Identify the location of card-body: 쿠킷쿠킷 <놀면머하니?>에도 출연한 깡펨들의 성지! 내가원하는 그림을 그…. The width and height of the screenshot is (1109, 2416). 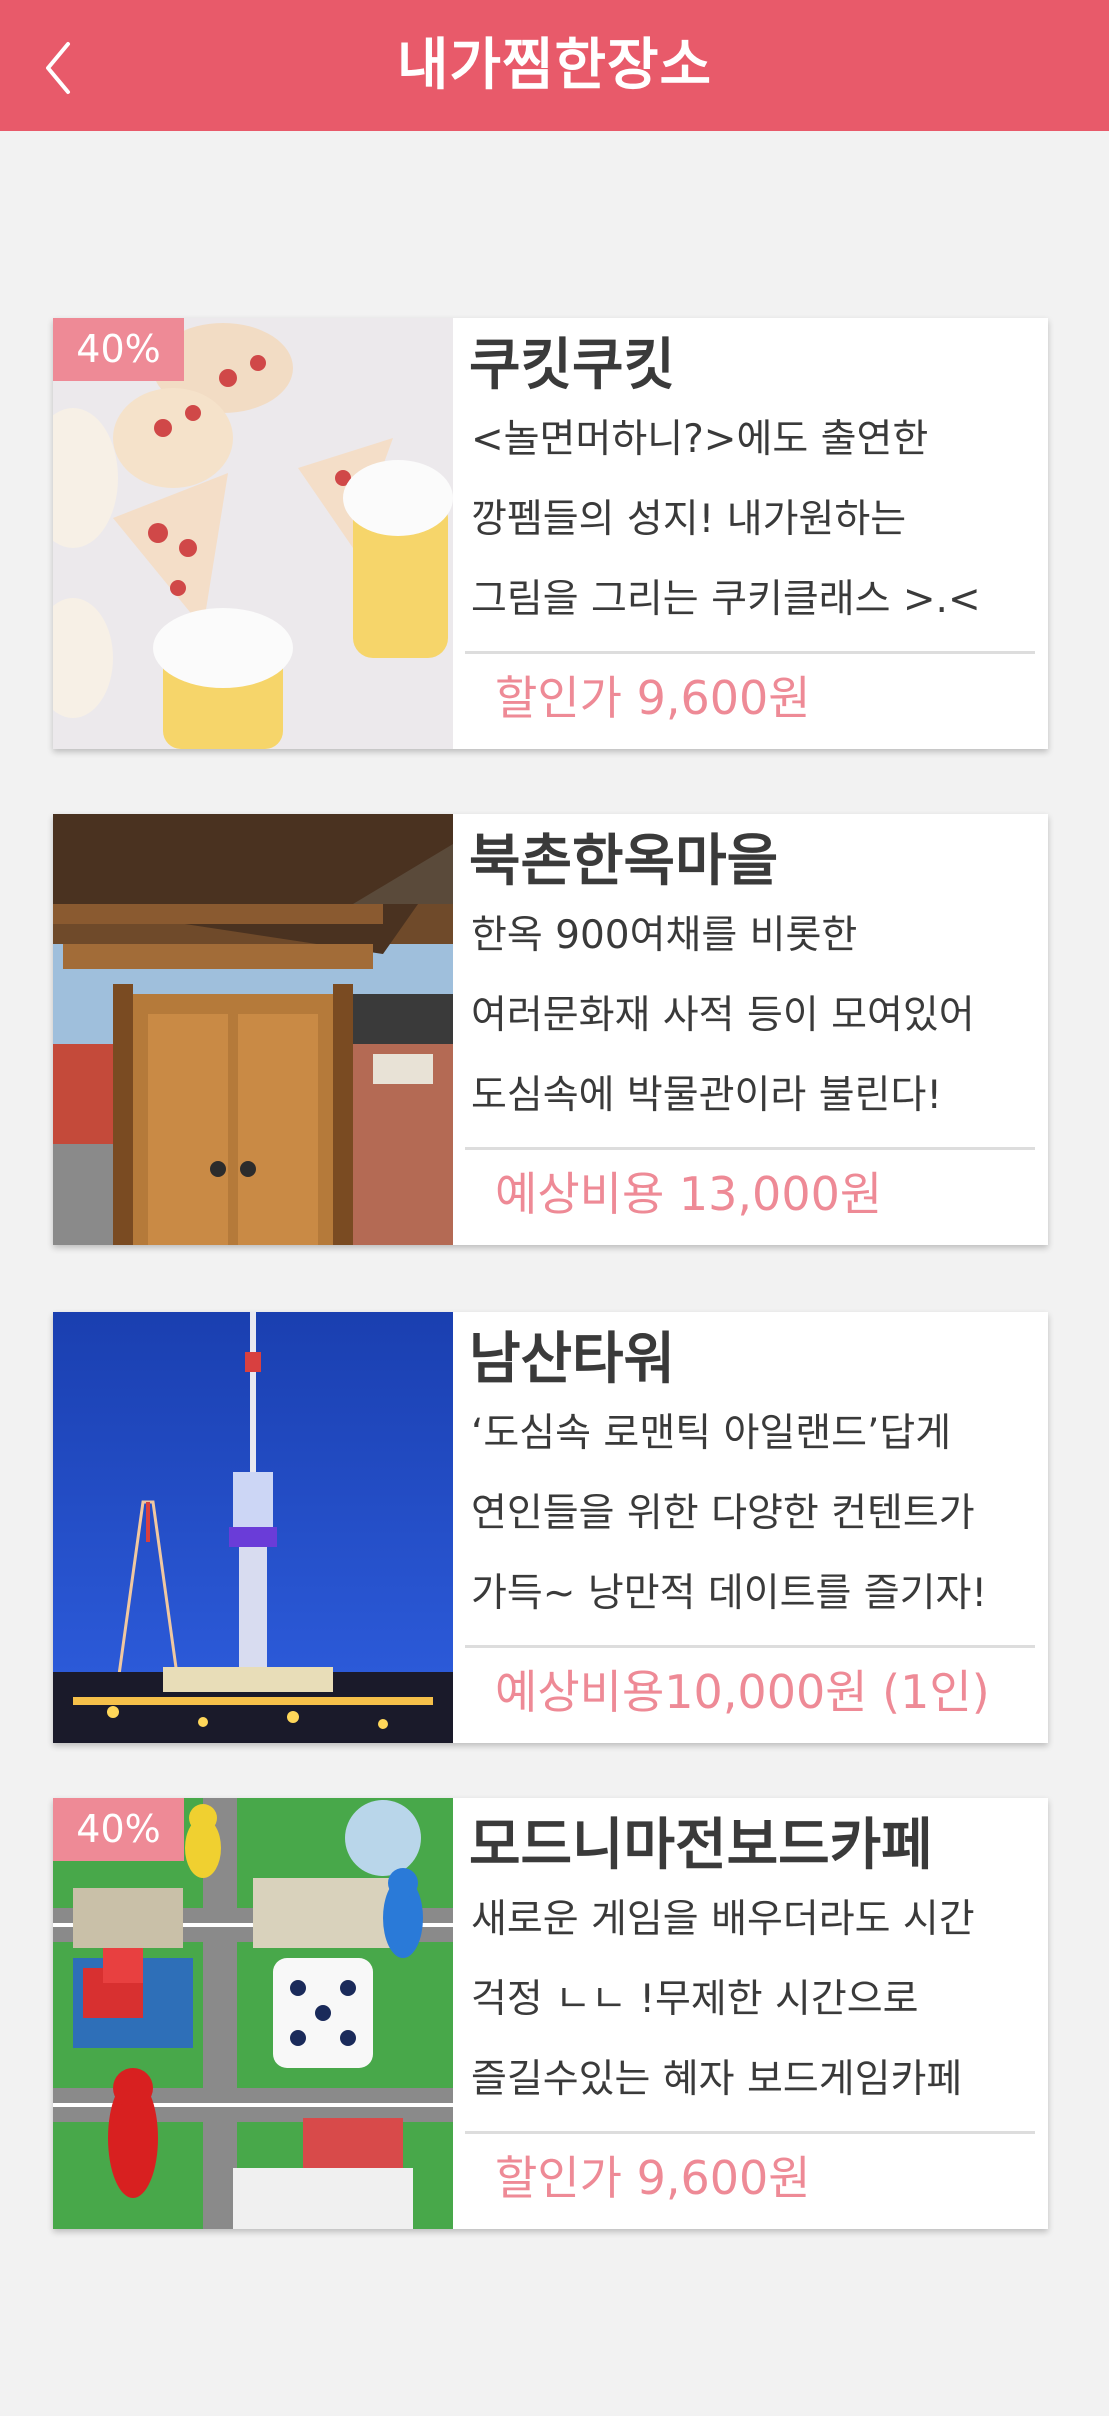
(750, 533).